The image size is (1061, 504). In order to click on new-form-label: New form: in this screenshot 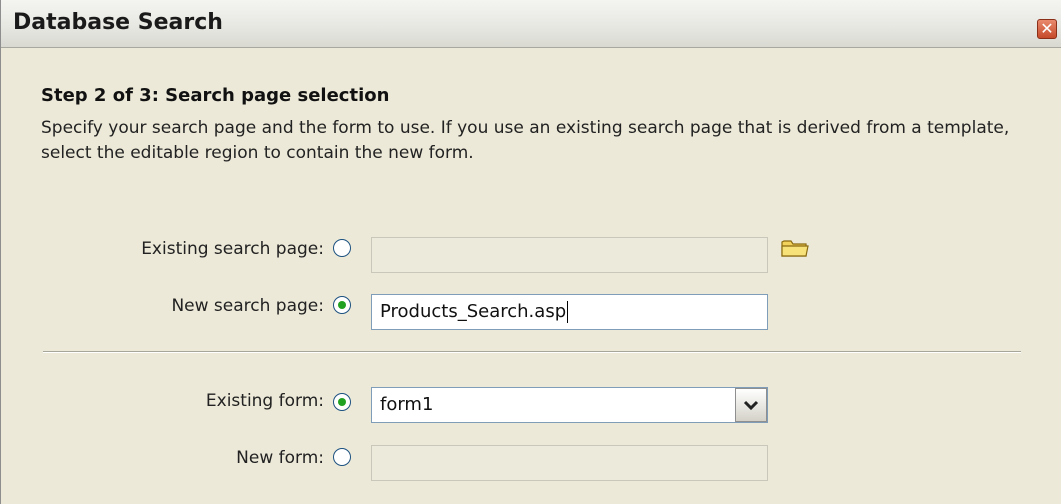, I will do `click(280, 458)`.